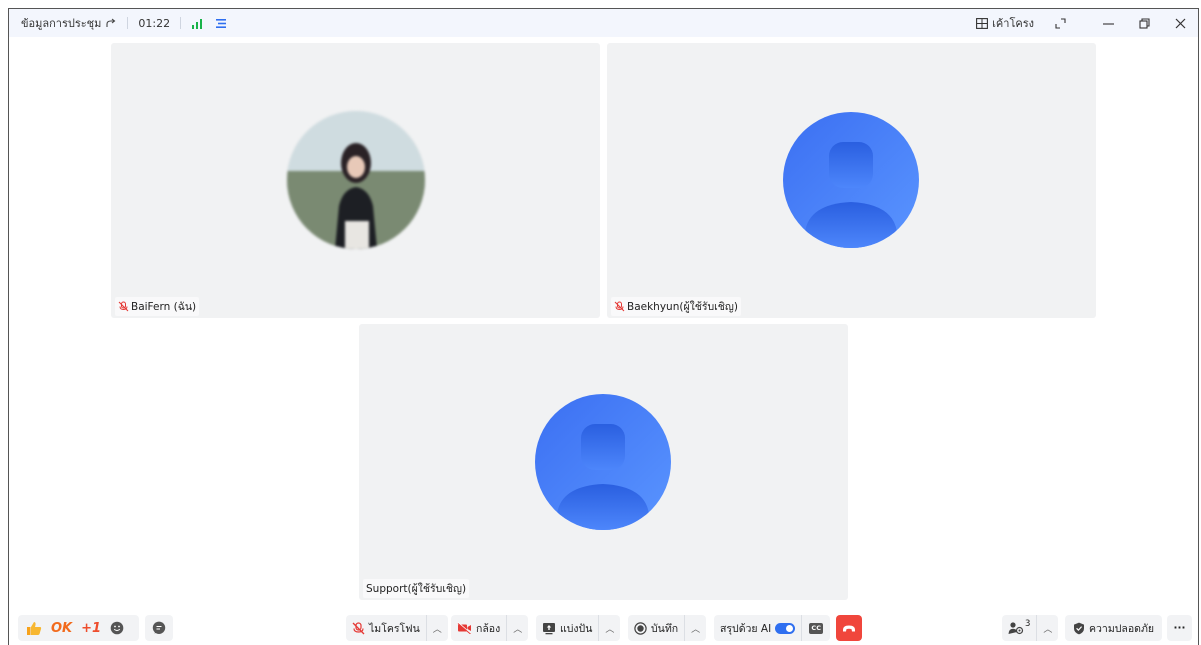 This screenshot has width=1201, height=645. What do you see at coordinates (164, 307) in the screenshot?
I see `participant-name: BaiFern (ฉัน)` at bounding box center [164, 307].